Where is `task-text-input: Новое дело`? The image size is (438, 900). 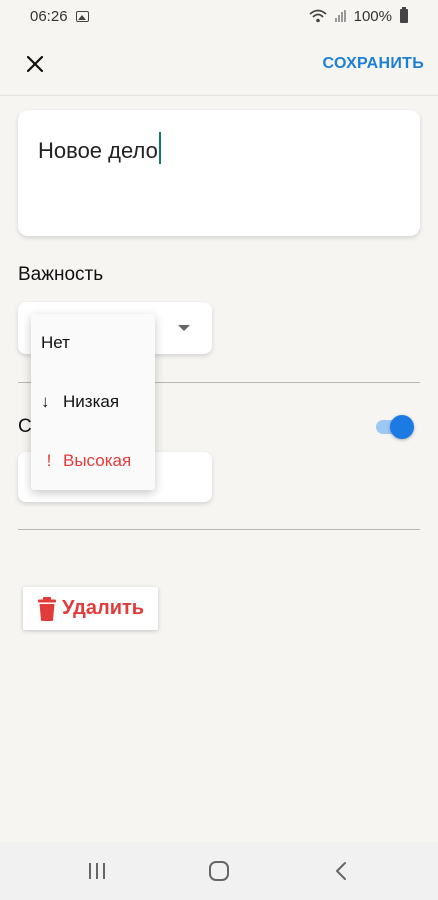 task-text-input: Новое дело is located at coordinates (98, 150).